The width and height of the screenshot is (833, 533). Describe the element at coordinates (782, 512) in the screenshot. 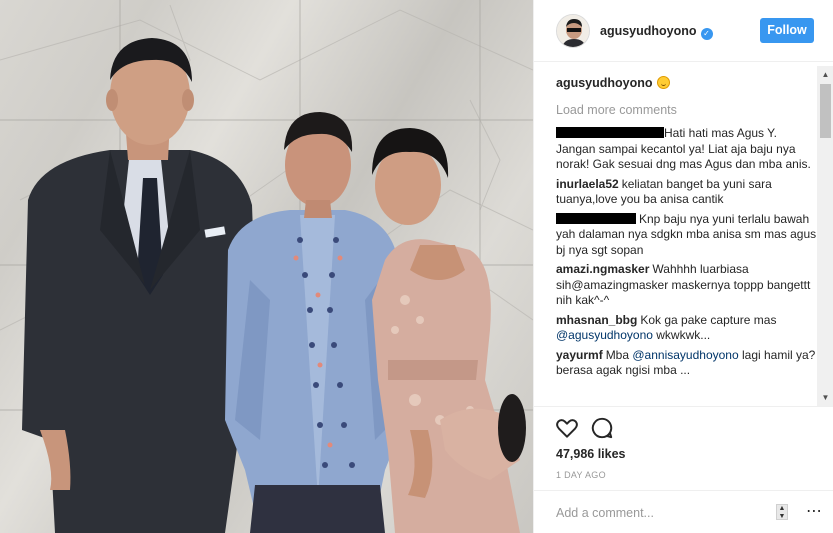

I see `resize-spinner-icon: ▲ ▼` at that location.